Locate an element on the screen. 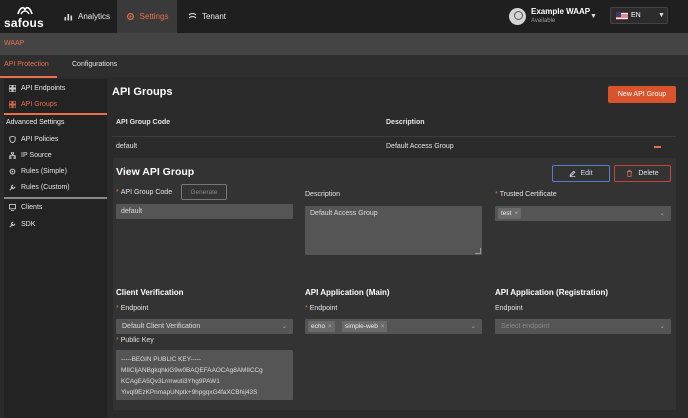 The height and width of the screenshot is (418, 688). main-endpoint-label: * Endpoint is located at coordinates (321, 308).